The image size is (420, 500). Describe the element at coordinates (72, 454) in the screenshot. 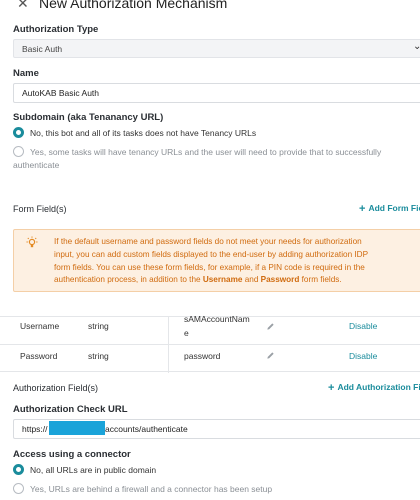

I see `connector-label: Access using a connector` at that location.